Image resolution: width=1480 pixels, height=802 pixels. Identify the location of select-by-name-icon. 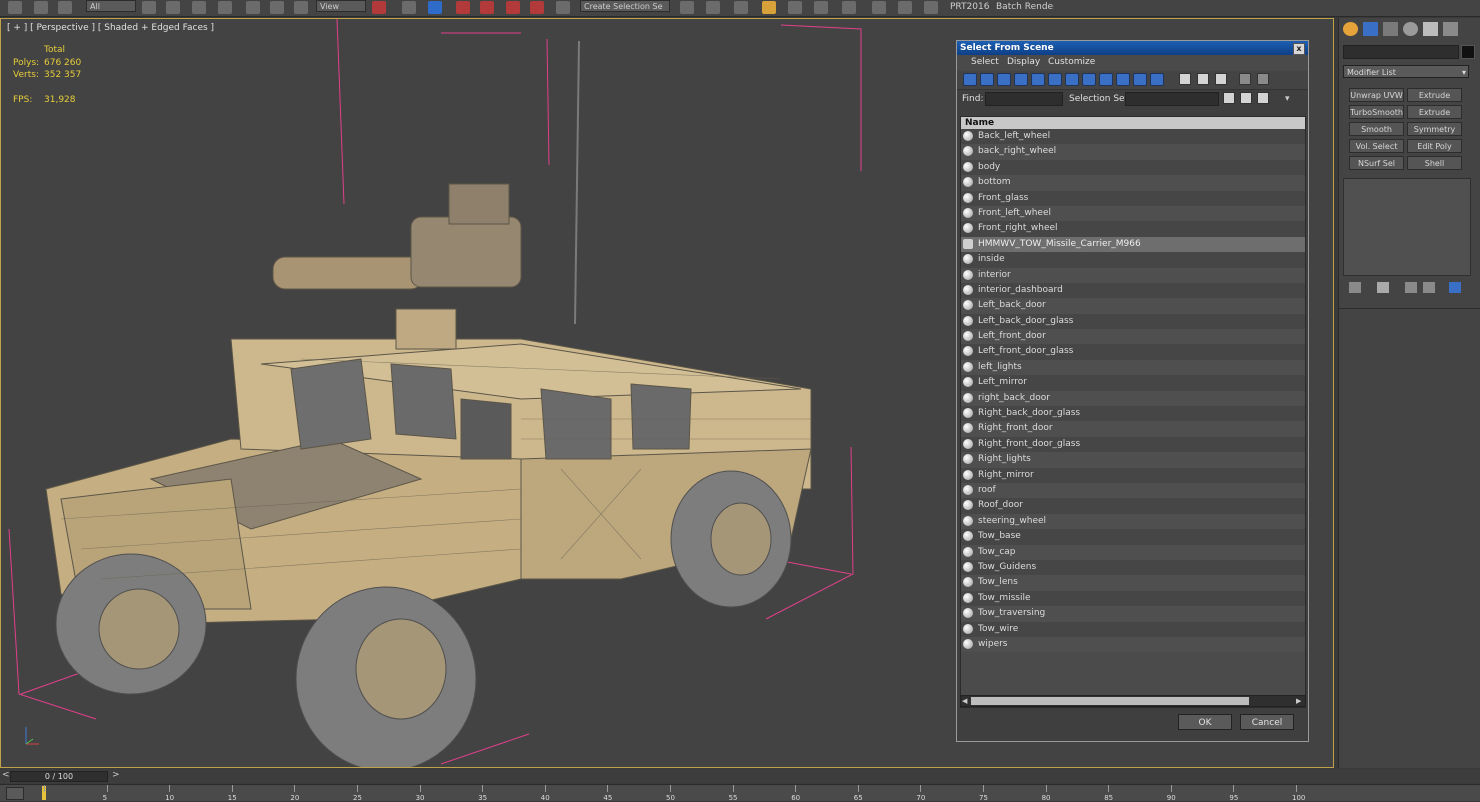
(173, 7).